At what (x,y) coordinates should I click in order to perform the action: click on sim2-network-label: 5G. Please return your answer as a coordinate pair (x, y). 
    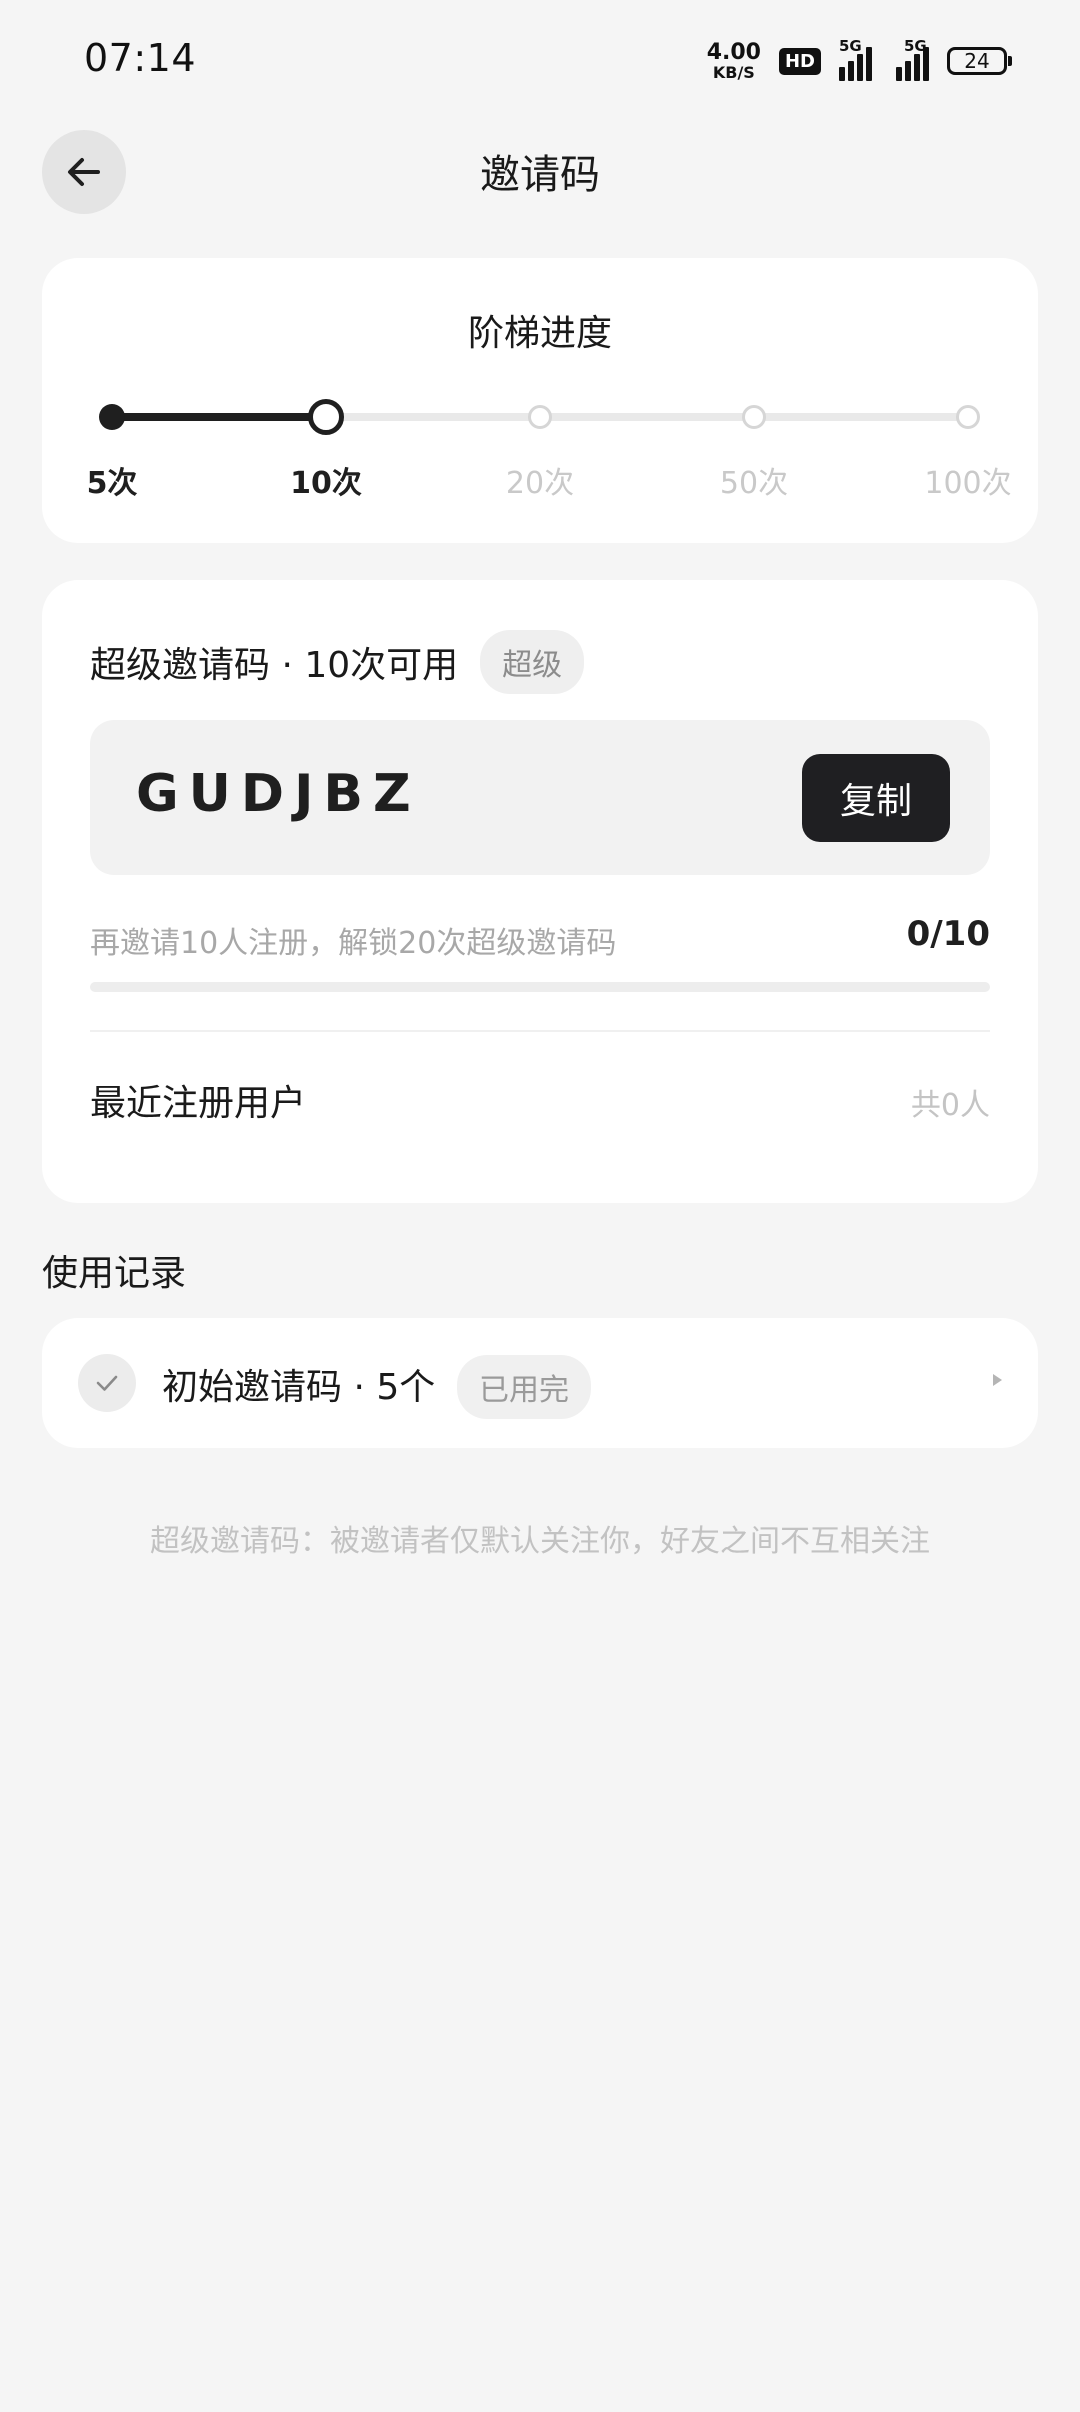
    Looking at the image, I should click on (915, 46).